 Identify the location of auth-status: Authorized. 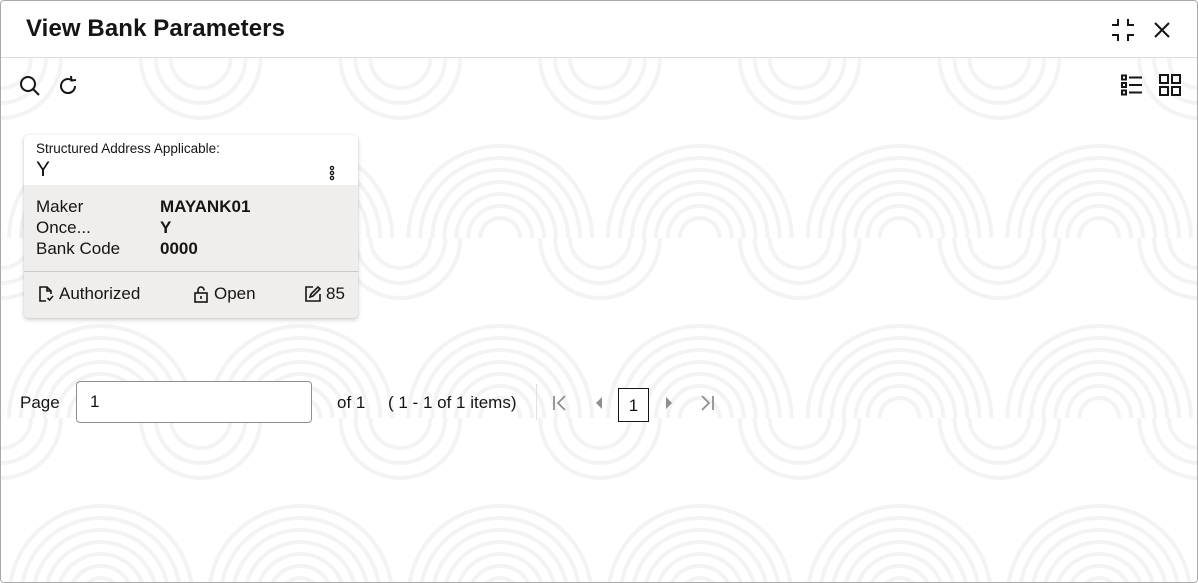
(88, 294).